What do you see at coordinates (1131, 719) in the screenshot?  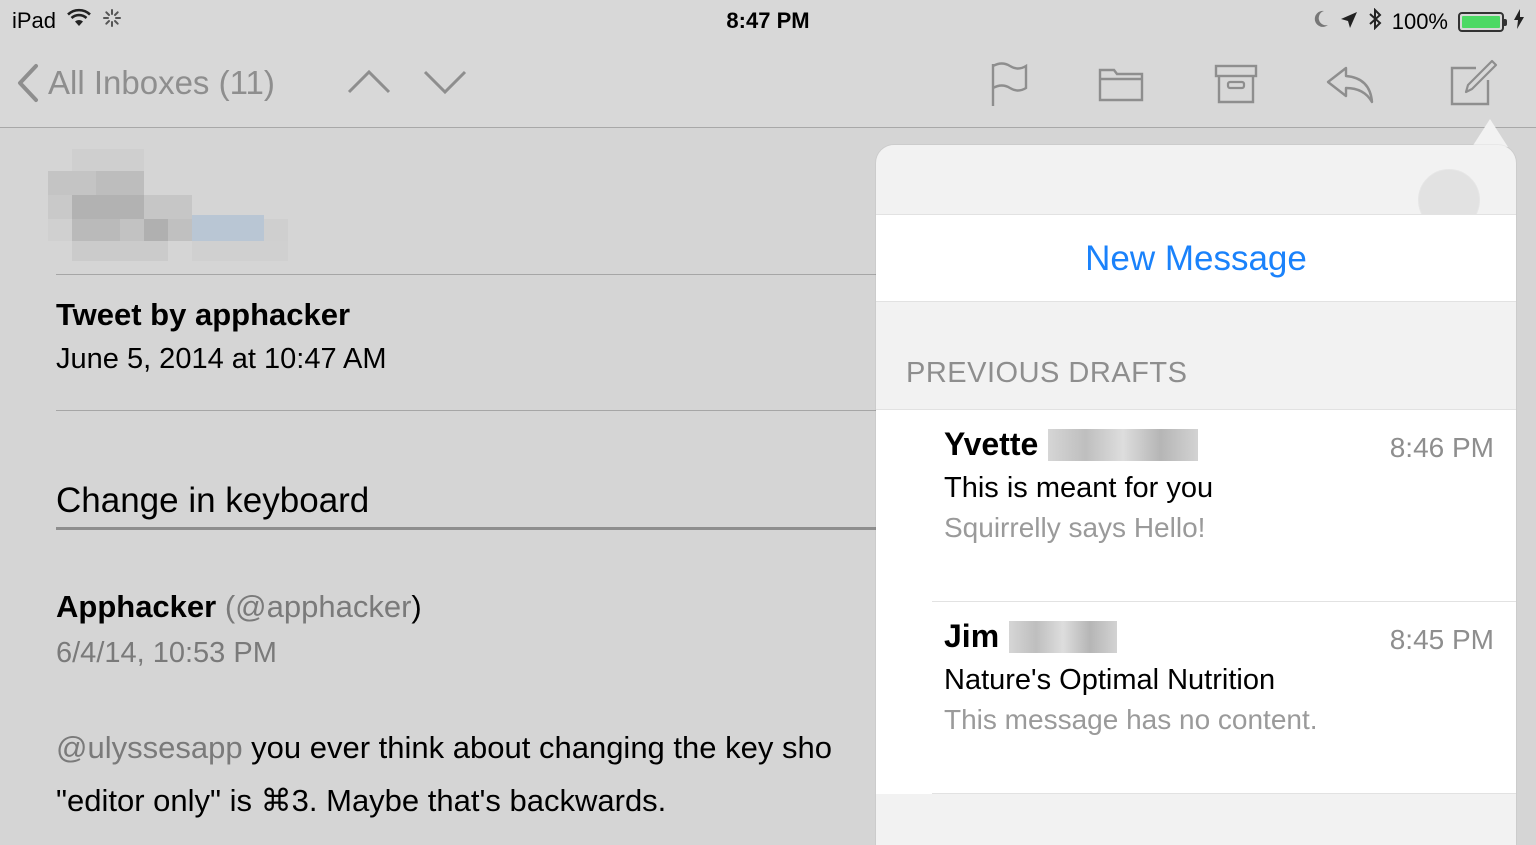 I see `draft-preview: This message has no content.` at bounding box center [1131, 719].